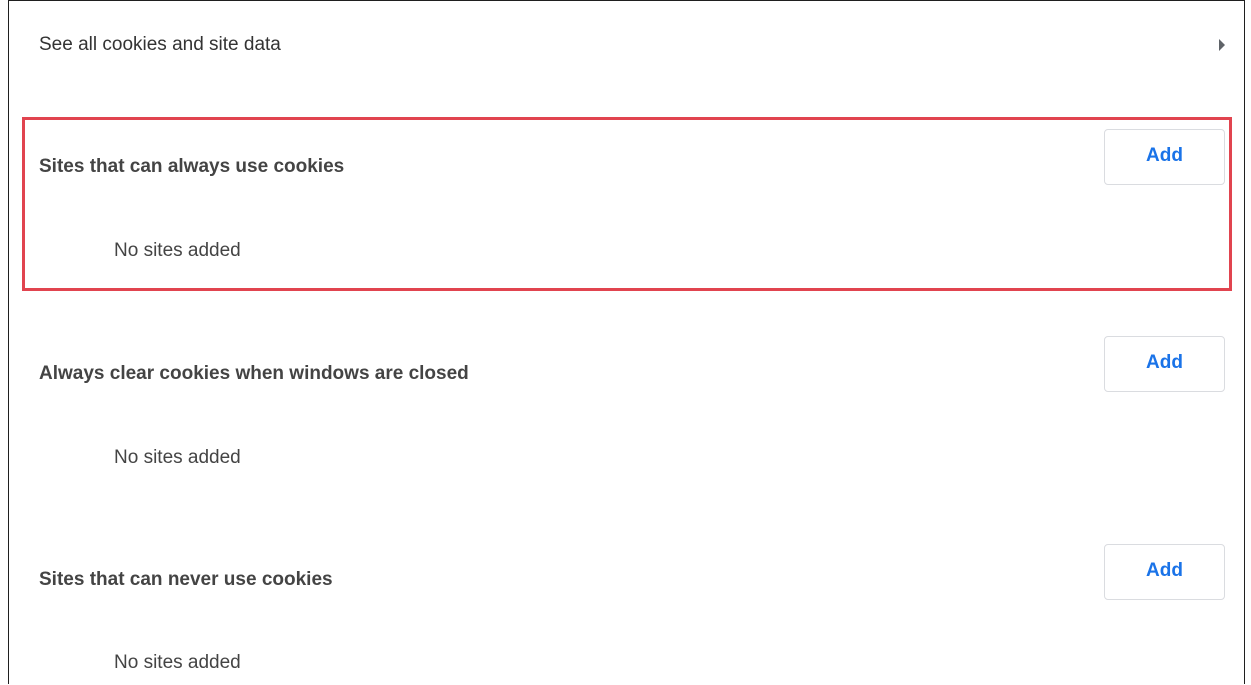  I want to click on arrow-right-icon, so click(1222, 45).